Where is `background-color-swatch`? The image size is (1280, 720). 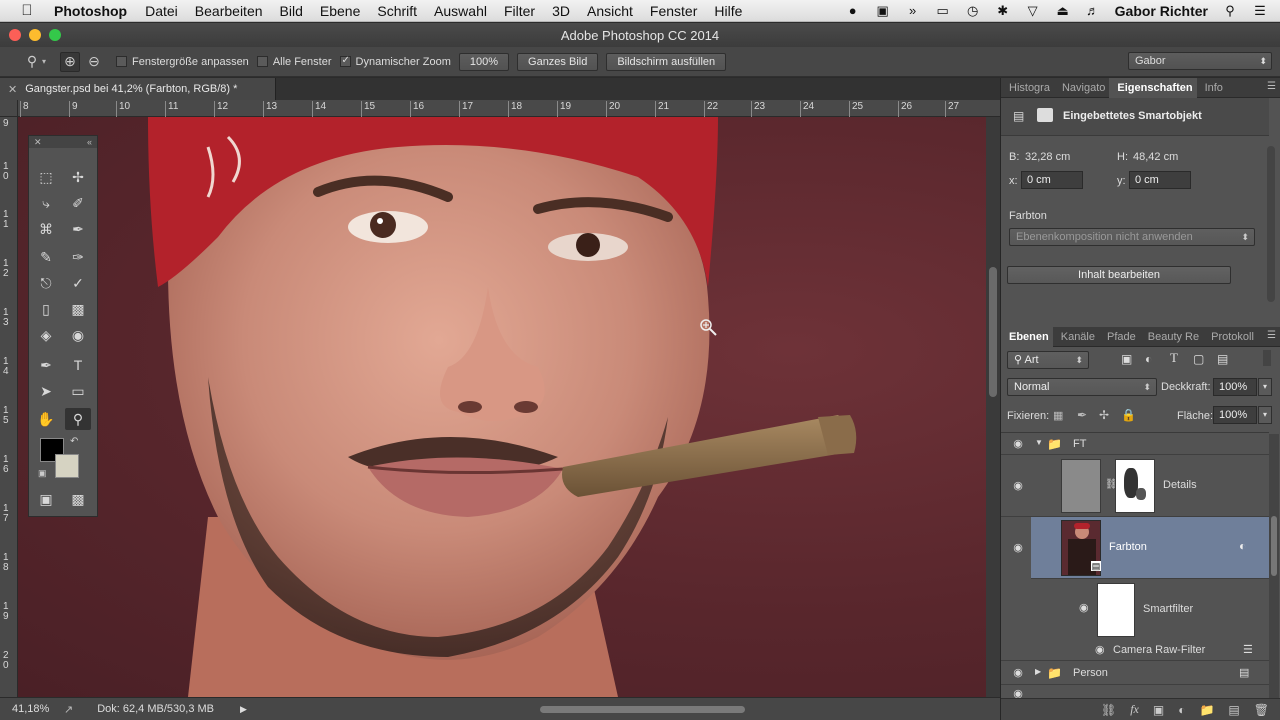 background-color-swatch is located at coordinates (67, 466).